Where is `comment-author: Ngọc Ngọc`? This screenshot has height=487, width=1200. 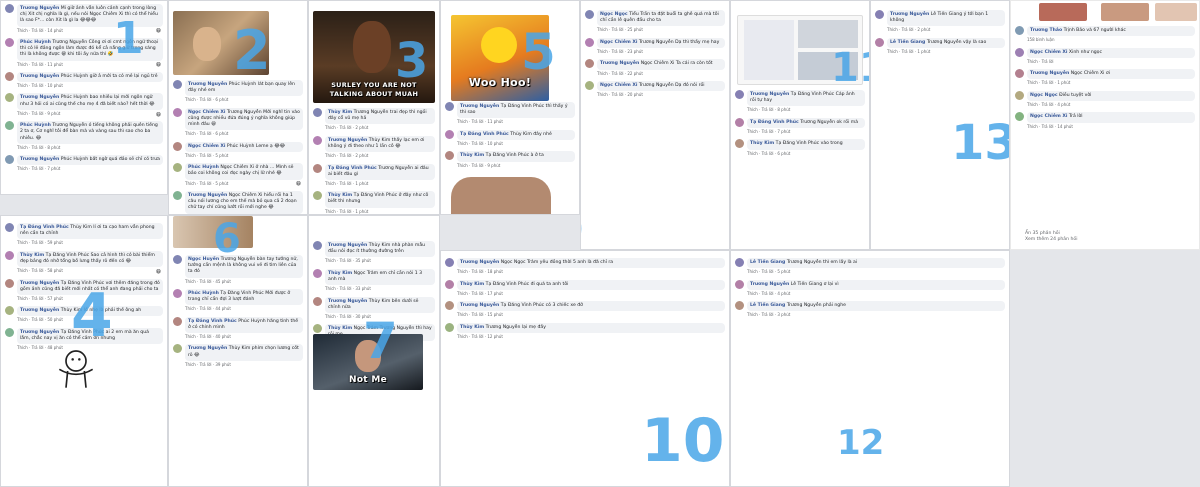 comment-author: Ngọc Ngọc is located at coordinates (1044, 95).